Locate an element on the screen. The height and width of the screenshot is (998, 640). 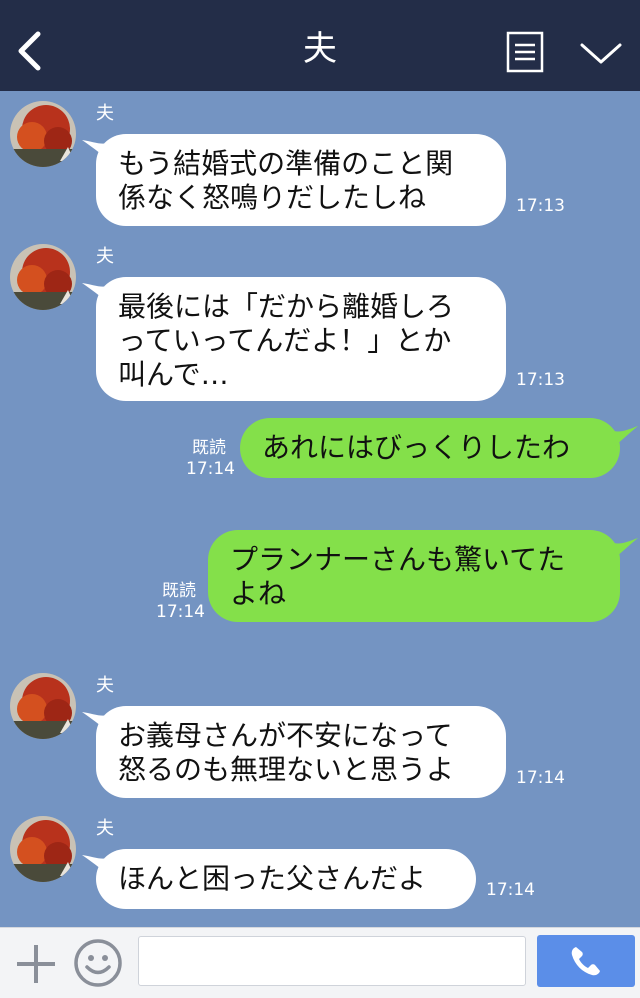
chat-header: 夫 is located at coordinates (320, 45).